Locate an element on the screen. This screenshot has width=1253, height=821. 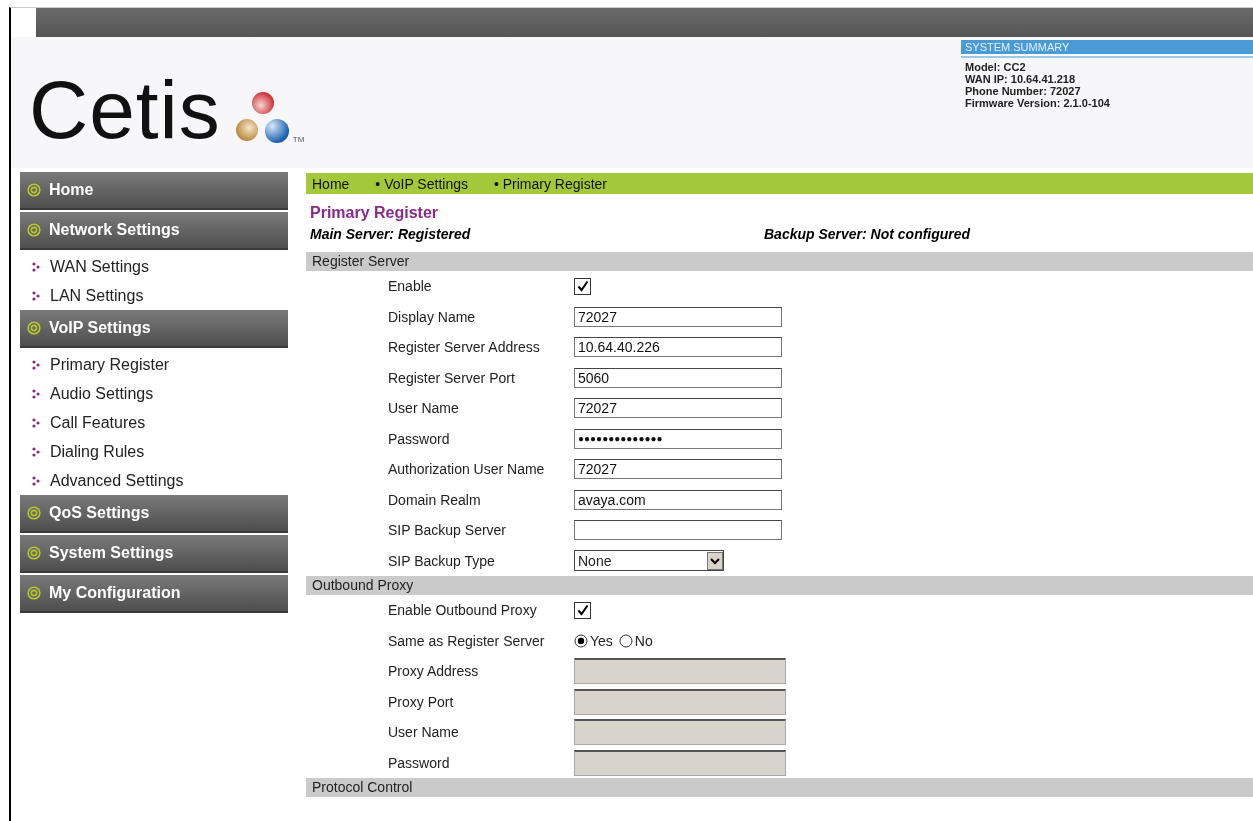
field-label: SIP Backup Type is located at coordinates (441, 560).